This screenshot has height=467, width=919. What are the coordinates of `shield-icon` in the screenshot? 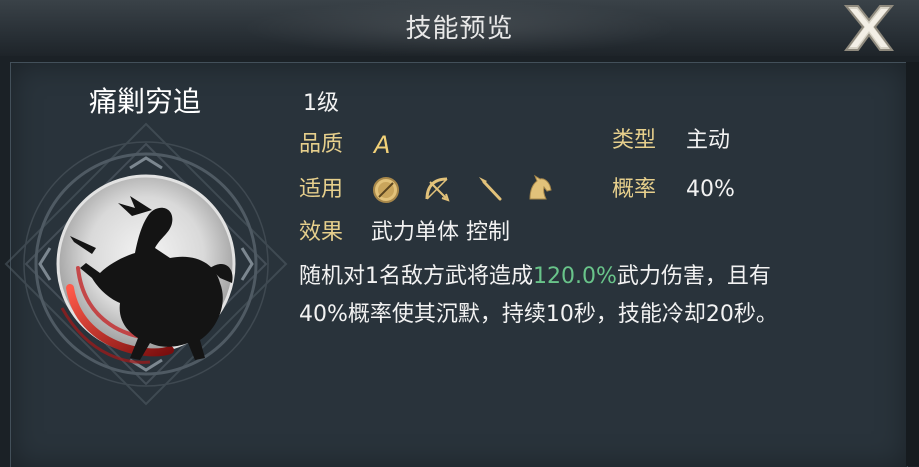 It's located at (386, 190).